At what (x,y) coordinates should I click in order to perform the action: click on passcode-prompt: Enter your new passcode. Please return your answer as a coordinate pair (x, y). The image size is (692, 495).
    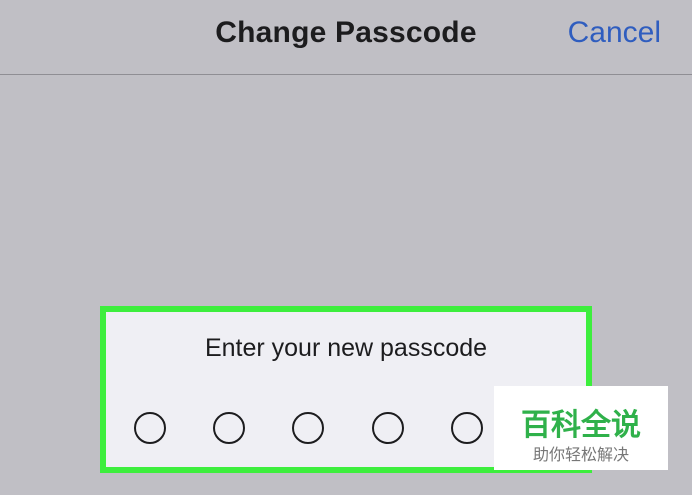
    Looking at the image, I should click on (346, 348).